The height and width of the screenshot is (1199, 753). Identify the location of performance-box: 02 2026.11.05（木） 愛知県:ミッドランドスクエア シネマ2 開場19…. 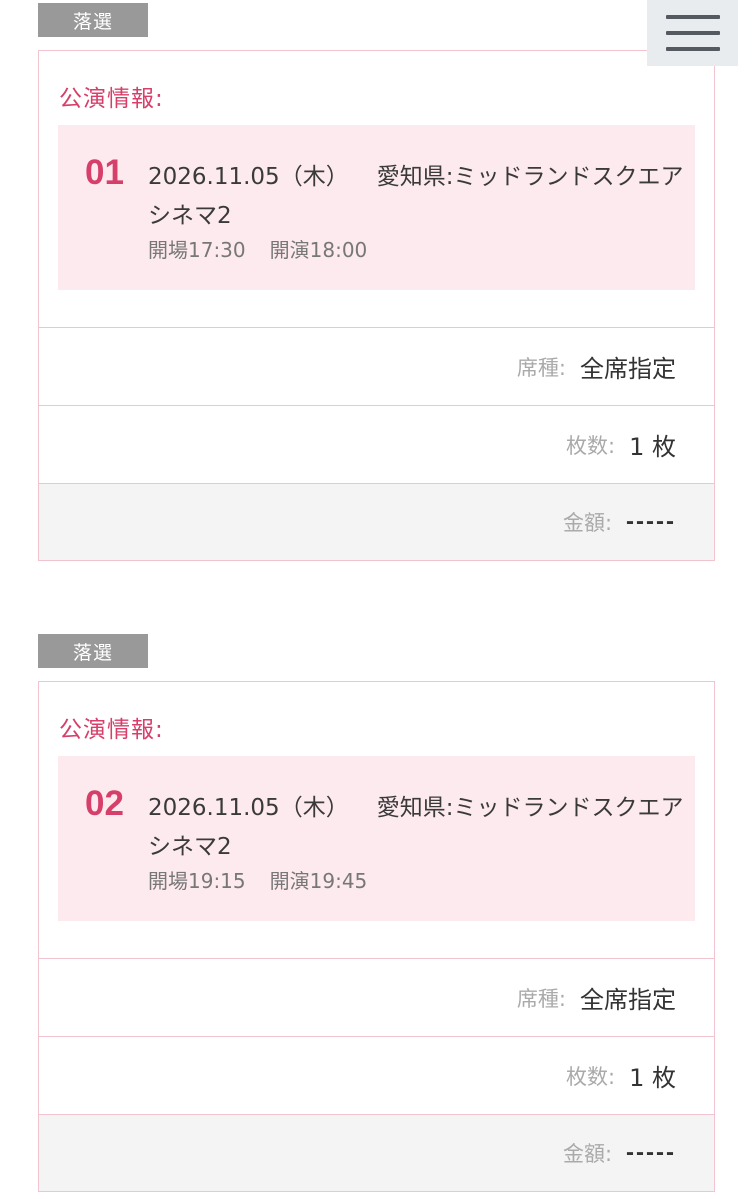
(376, 838).